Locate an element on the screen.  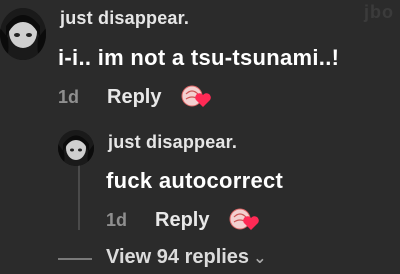
reply-actions: 1d Reply is located at coordinates (183, 220).